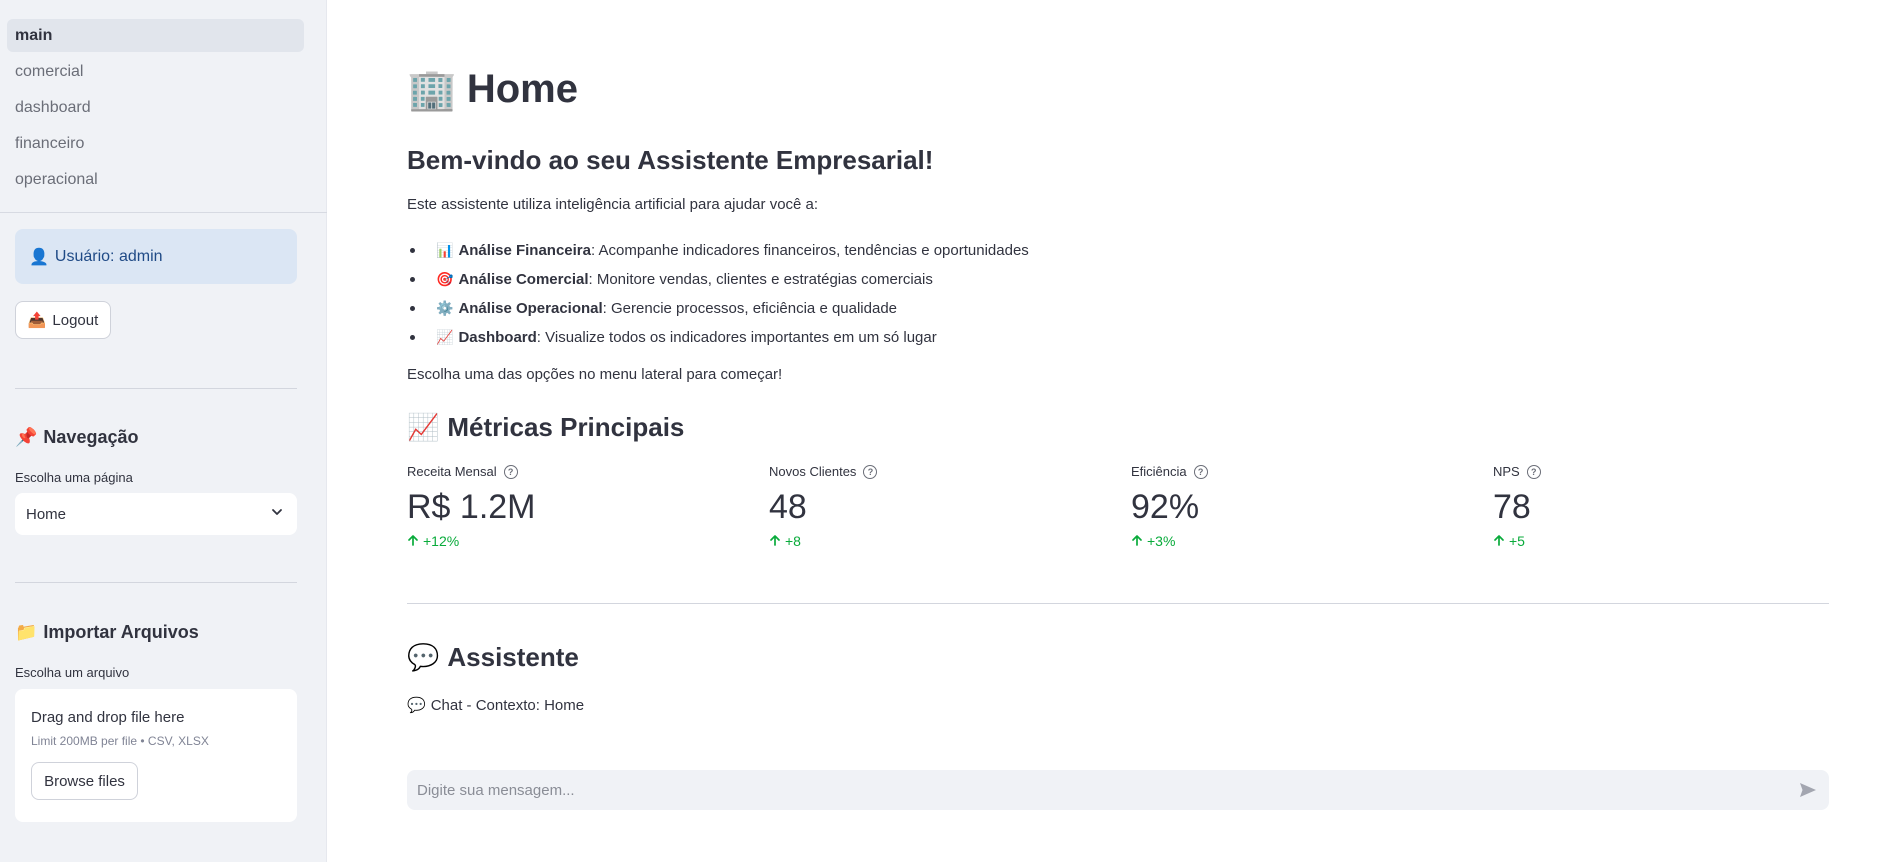 Image resolution: width=1902 pixels, height=862 pixels. What do you see at coordinates (1107, 790) in the screenshot?
I see `chat-input` at bounding box center [1107, 790].